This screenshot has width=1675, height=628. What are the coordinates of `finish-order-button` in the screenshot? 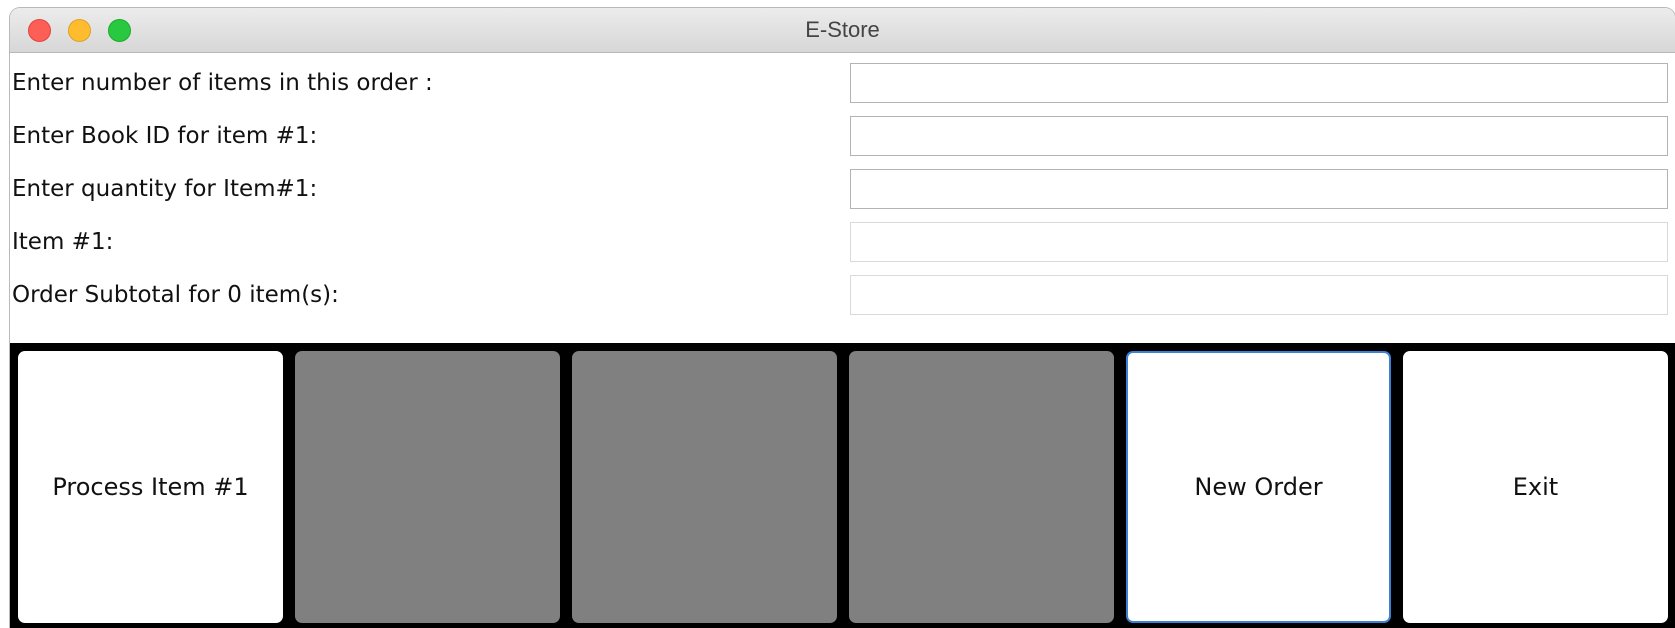 It's located at (981, 487).